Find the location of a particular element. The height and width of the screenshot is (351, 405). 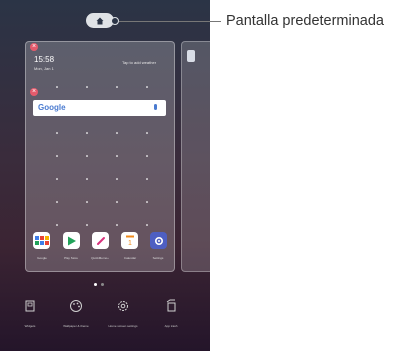

google-folder-icon is located at coordinates (41, 240).